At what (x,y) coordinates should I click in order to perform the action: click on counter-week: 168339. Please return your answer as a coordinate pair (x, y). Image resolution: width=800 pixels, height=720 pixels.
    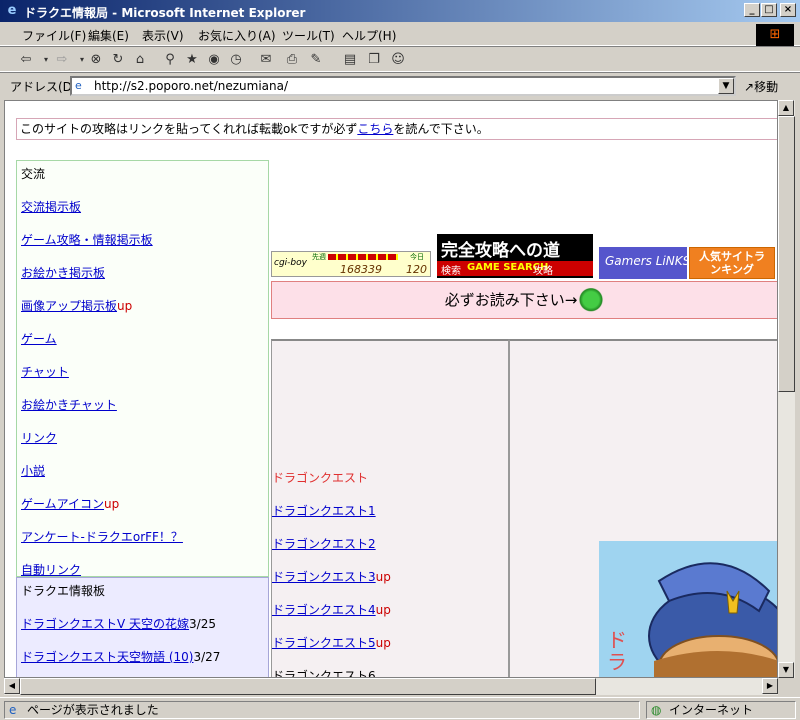
    Looking at the image, I should click on (361, 269).